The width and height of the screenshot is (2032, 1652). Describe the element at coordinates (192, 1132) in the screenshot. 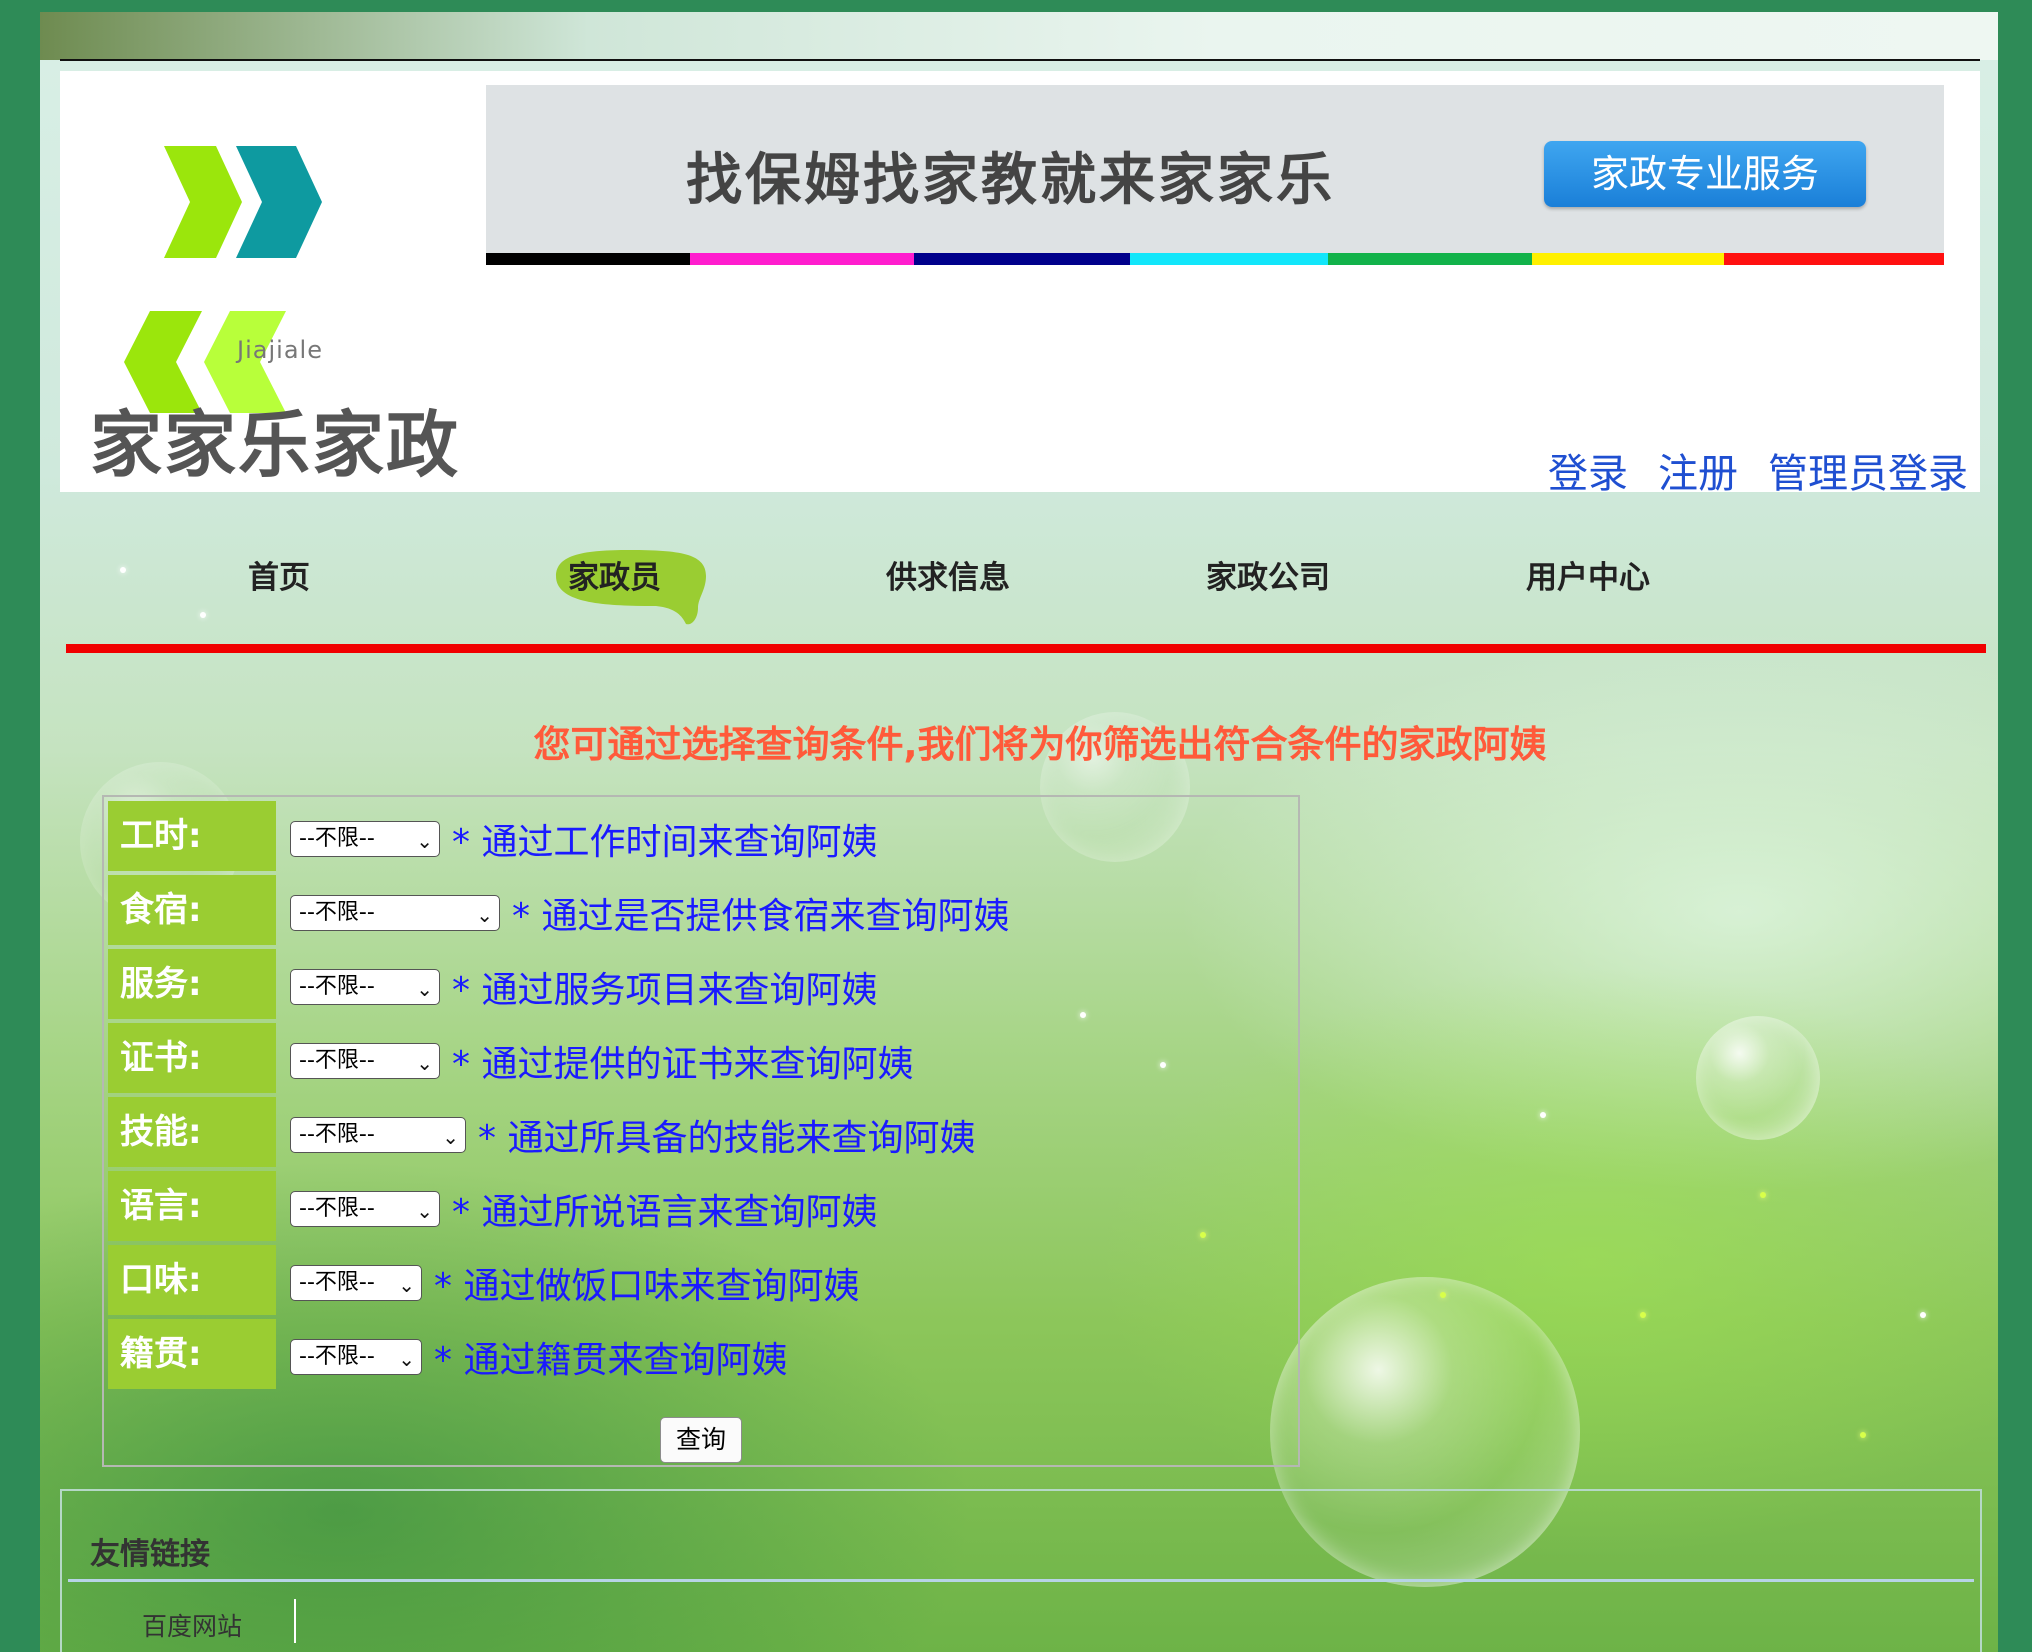

I see `filter-label: 技能:` at that location.